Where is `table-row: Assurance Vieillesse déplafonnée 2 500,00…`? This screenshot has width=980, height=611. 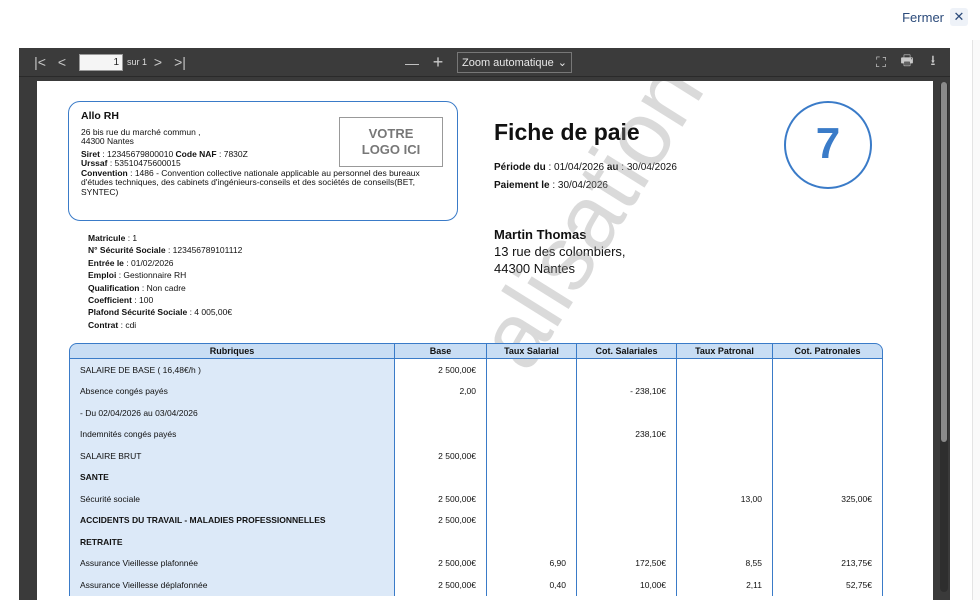
table-row: Assurance Vieillesse déplafonnée 2 500,00… is located at coordinates (476, 585).